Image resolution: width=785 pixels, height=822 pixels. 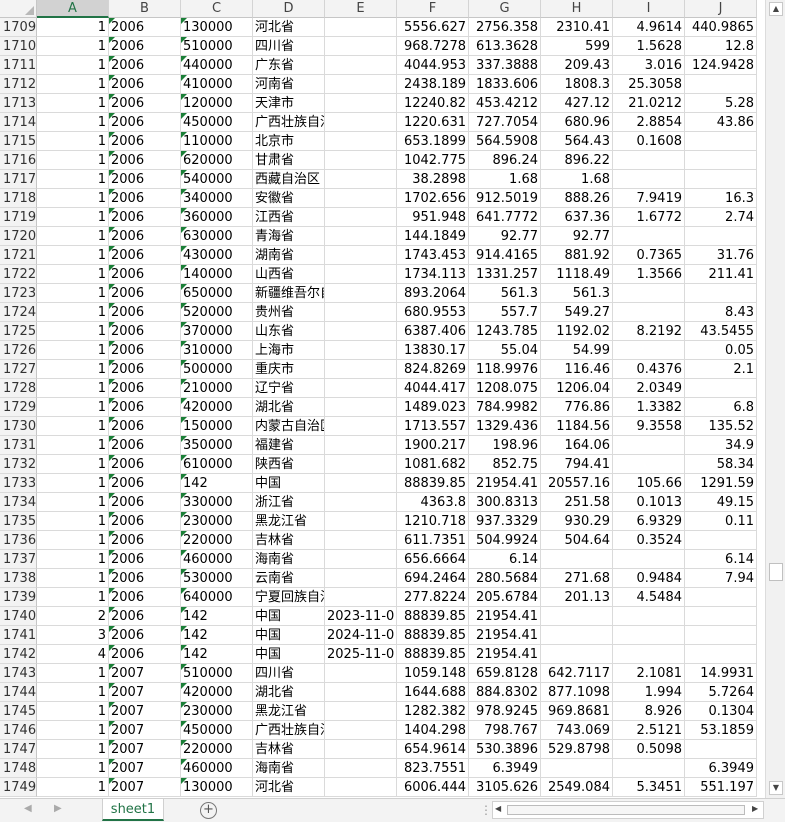 I want to click on cell-f: 893.2064, so click(x=433, y=293).